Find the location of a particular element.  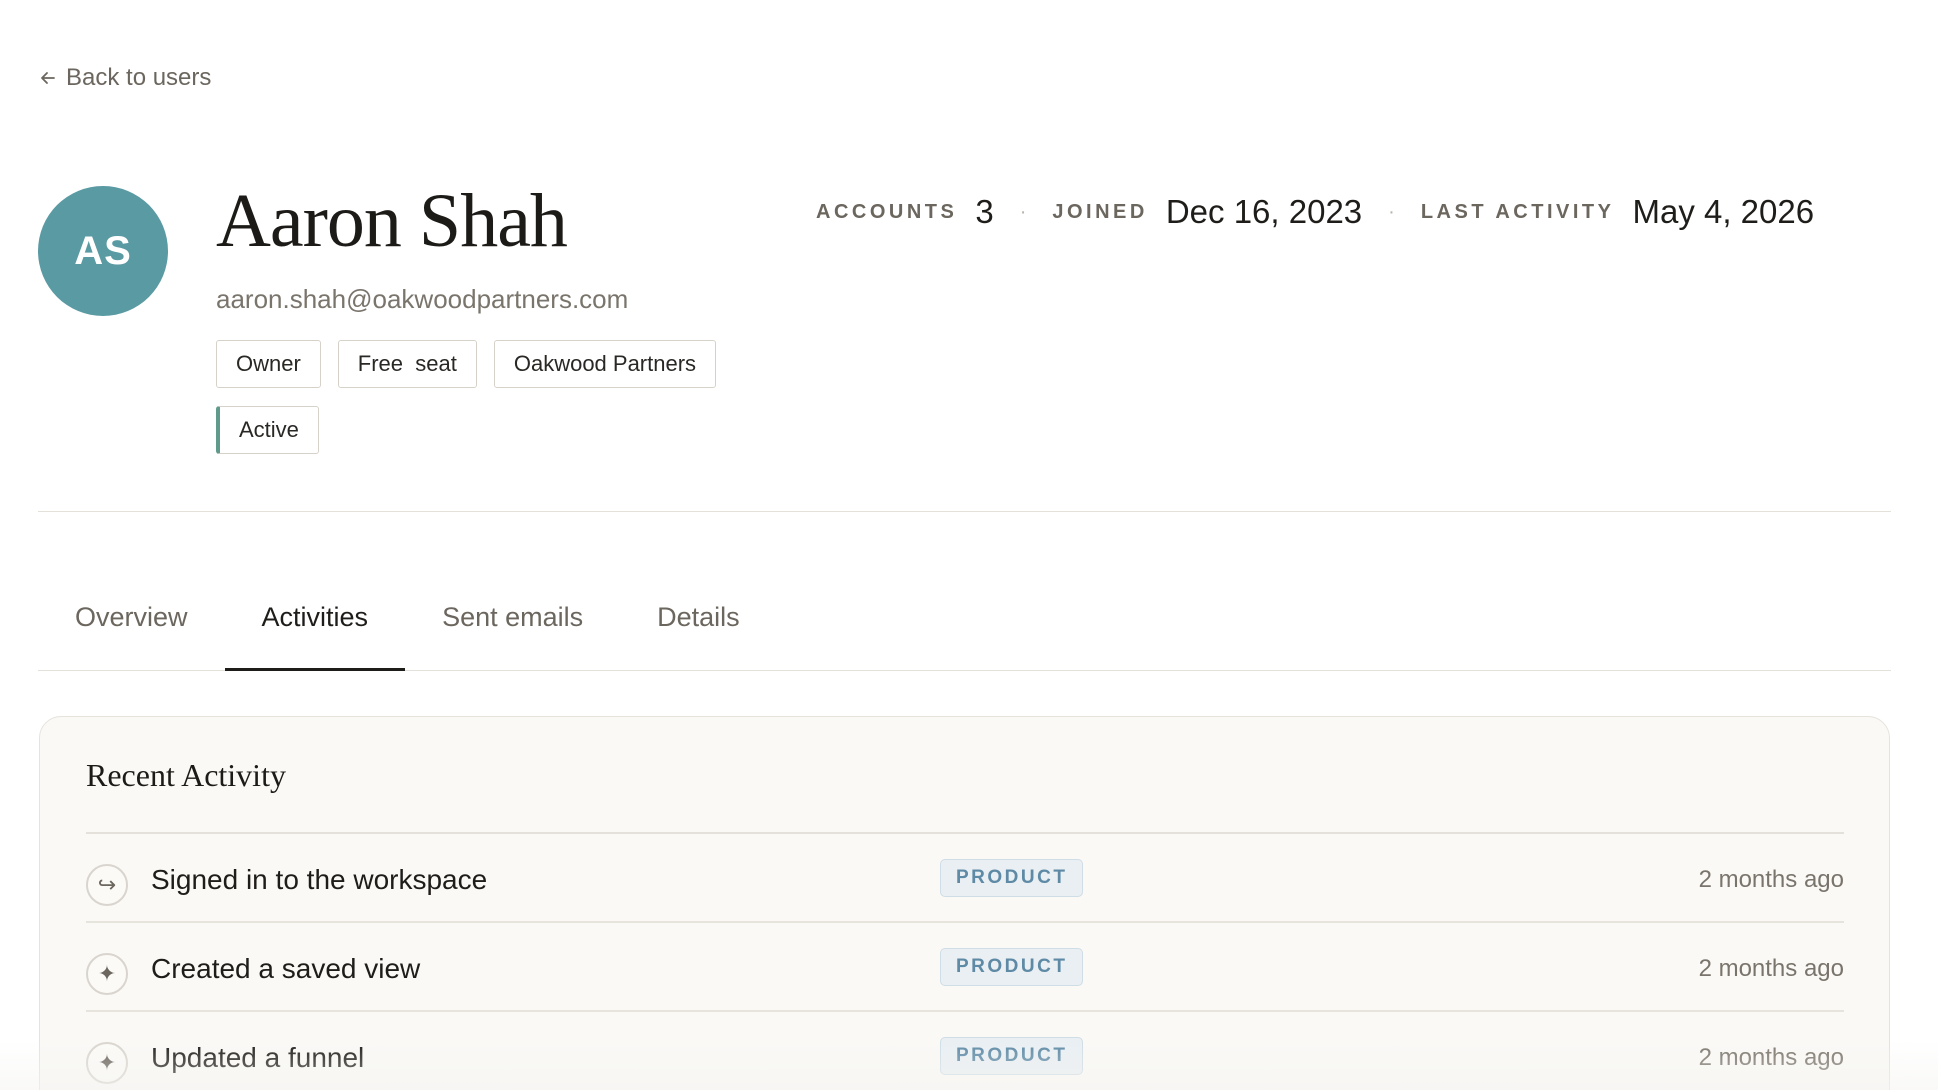

avatar: AS is located at coordinates (103, 251).